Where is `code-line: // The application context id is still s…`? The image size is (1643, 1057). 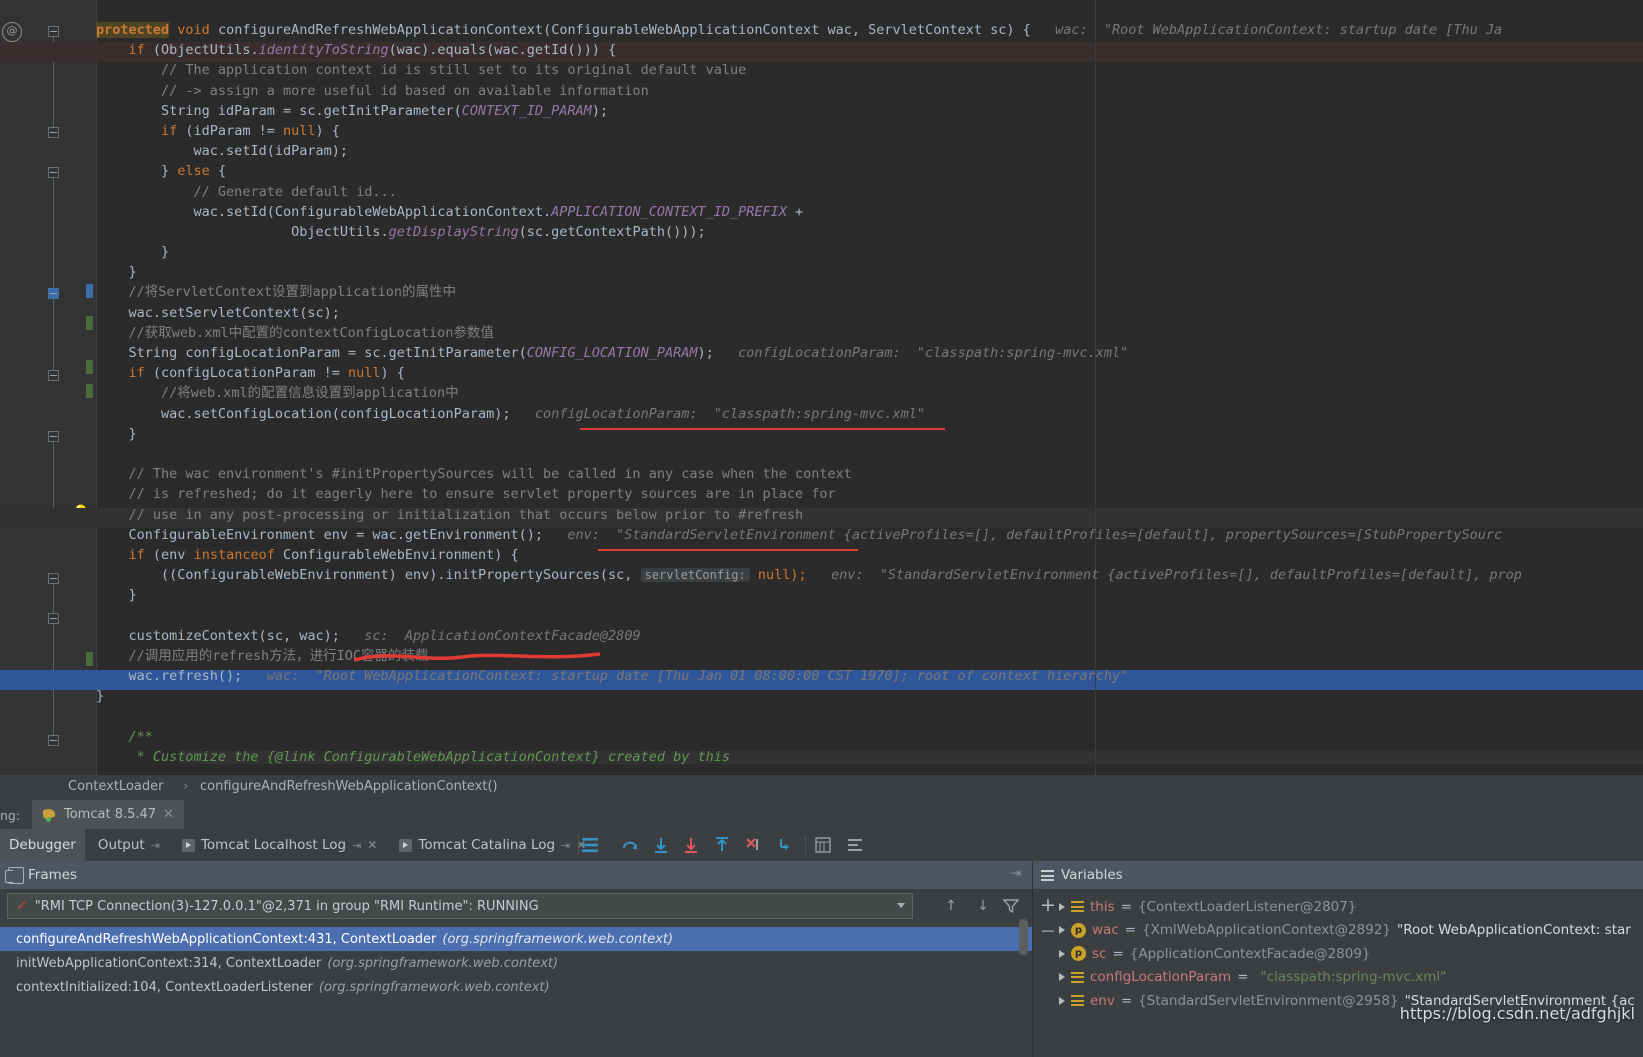
code-line: // The application context id is still s… is located at coordinates (869, 70).